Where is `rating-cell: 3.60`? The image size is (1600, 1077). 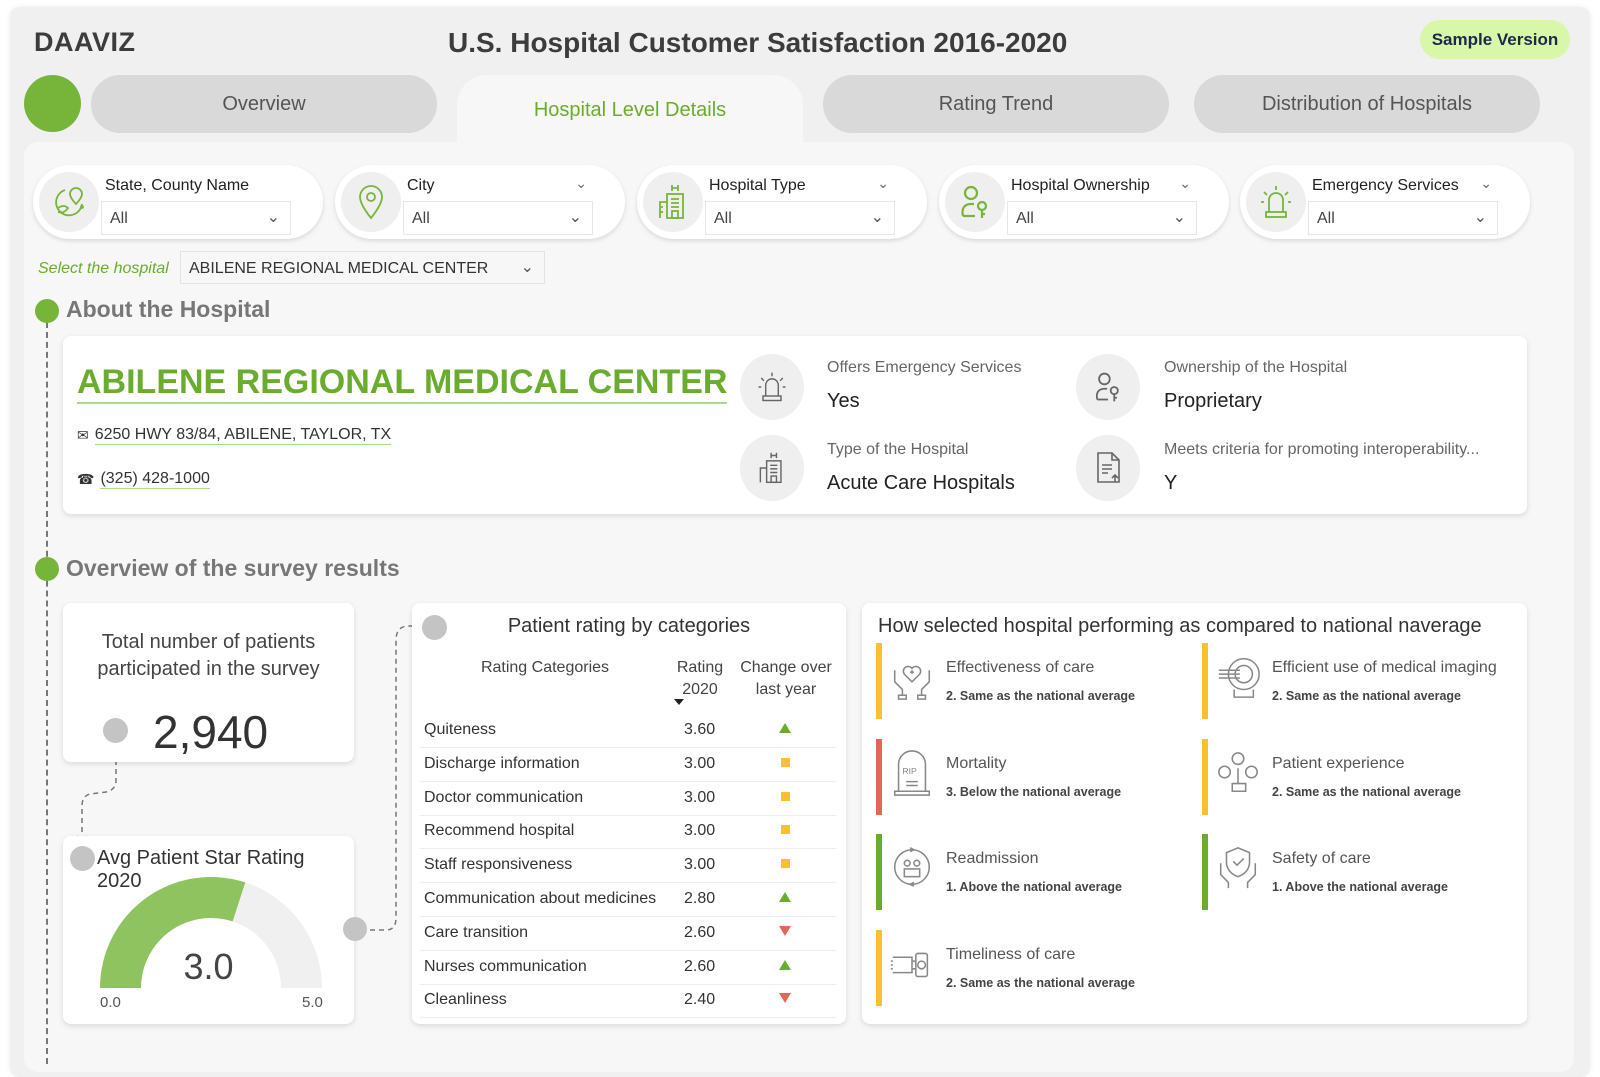
rating-cell: 3.60 is located at coordinates (700, 729).